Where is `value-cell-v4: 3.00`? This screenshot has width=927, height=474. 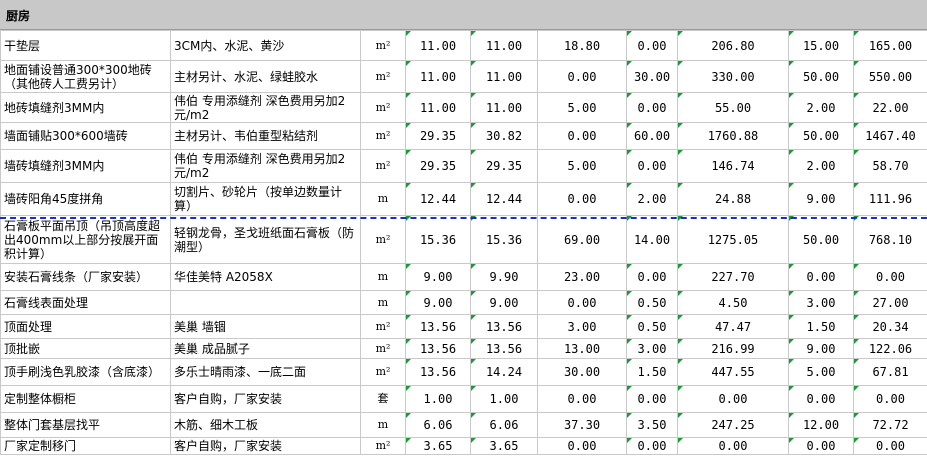 value-cell-v4: 3.00 is located at coordinates (652, 348).